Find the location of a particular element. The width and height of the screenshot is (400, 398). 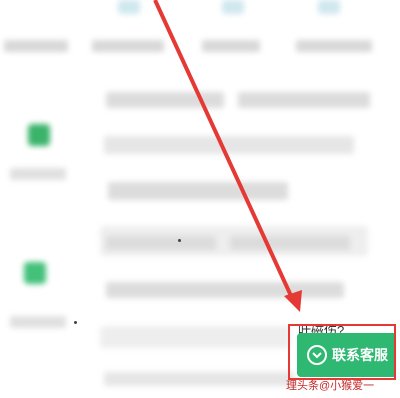

watermark: 理头条@小猴爱一 is located at coordinates (330, 386).